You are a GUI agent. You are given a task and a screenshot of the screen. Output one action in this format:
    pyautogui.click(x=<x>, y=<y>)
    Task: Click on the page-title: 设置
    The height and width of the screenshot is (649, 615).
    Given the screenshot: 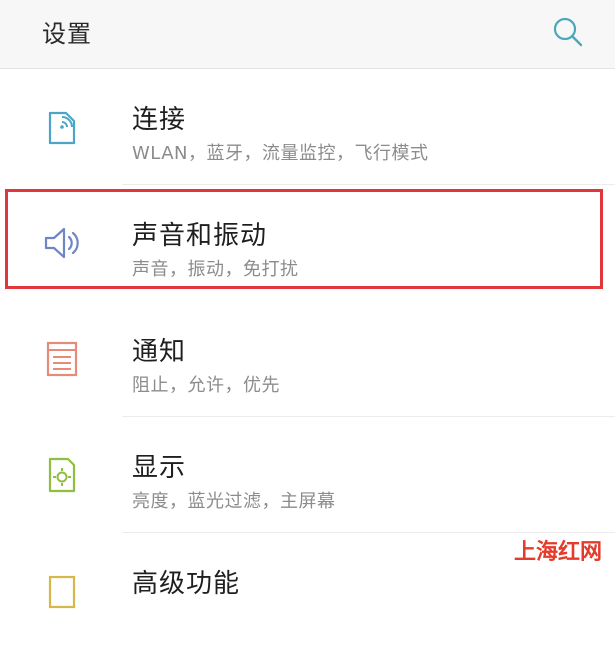 What is the action you would take?
    pyautogui.click(x=67, y=34)
    